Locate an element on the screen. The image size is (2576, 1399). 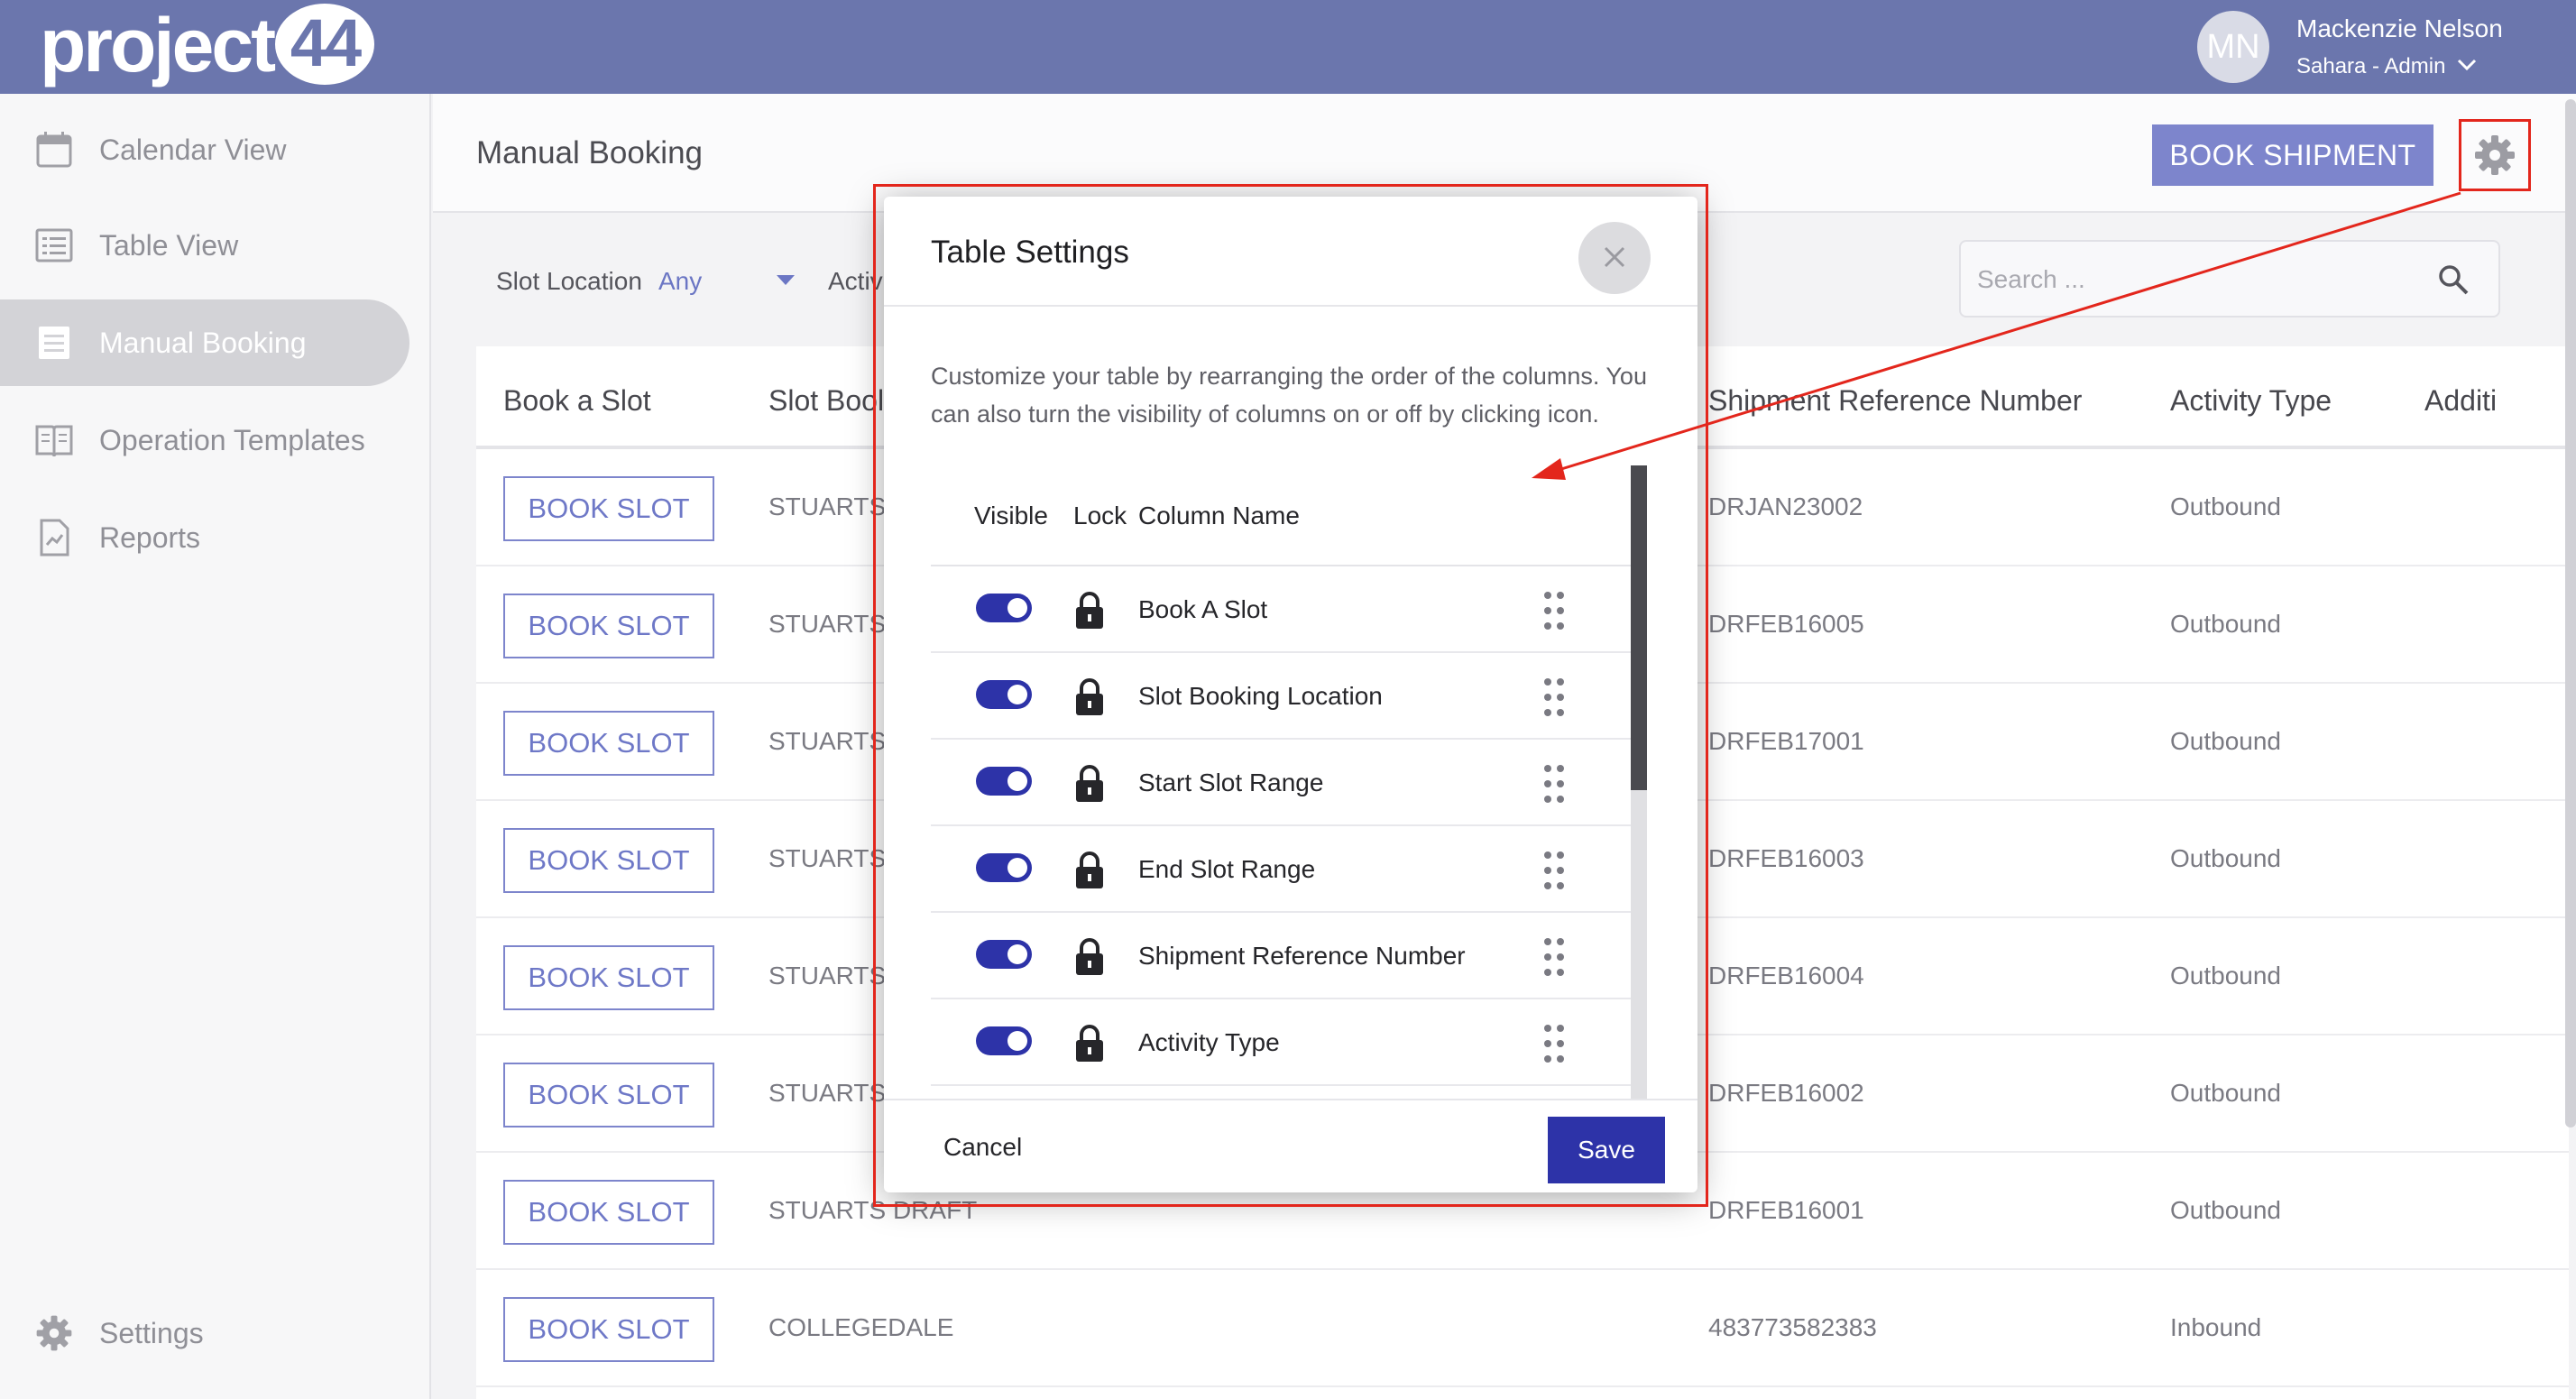
caret-down-icon is located at coordinates (786, 280).